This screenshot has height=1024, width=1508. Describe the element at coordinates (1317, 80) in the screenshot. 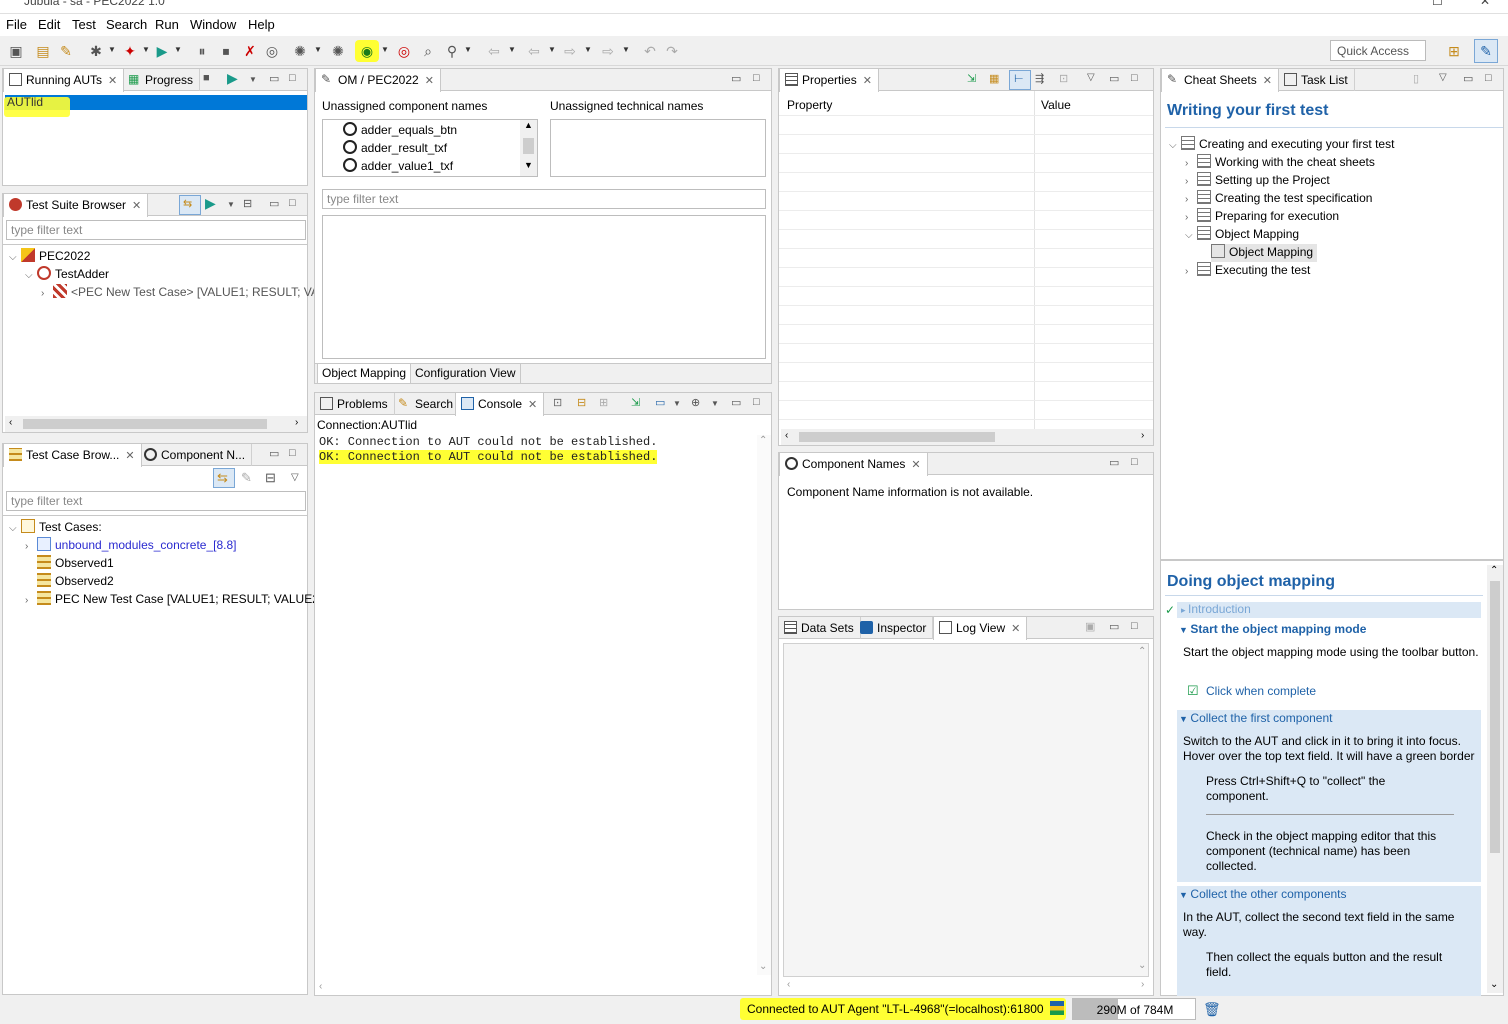

I see `tab-task-list: Task List` at that location.